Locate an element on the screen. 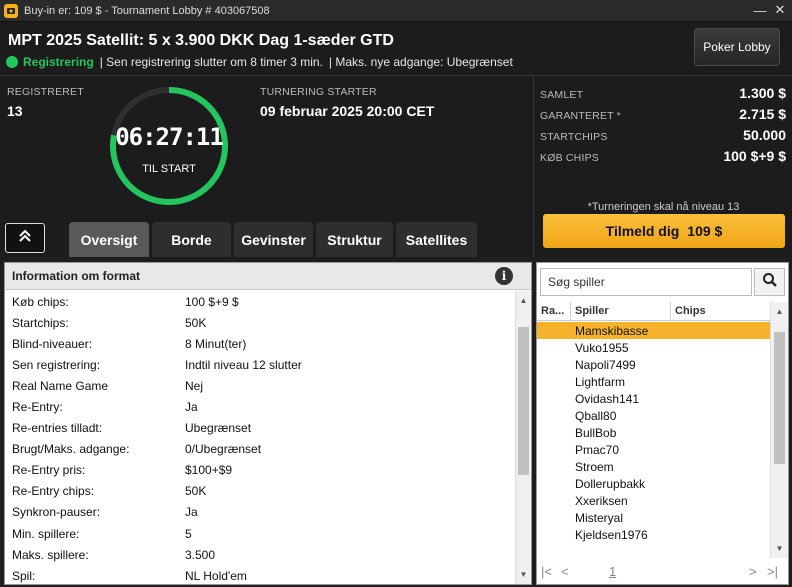 The image size is (792, 587). player-row: BullBob is located at coordinates (653, 432).